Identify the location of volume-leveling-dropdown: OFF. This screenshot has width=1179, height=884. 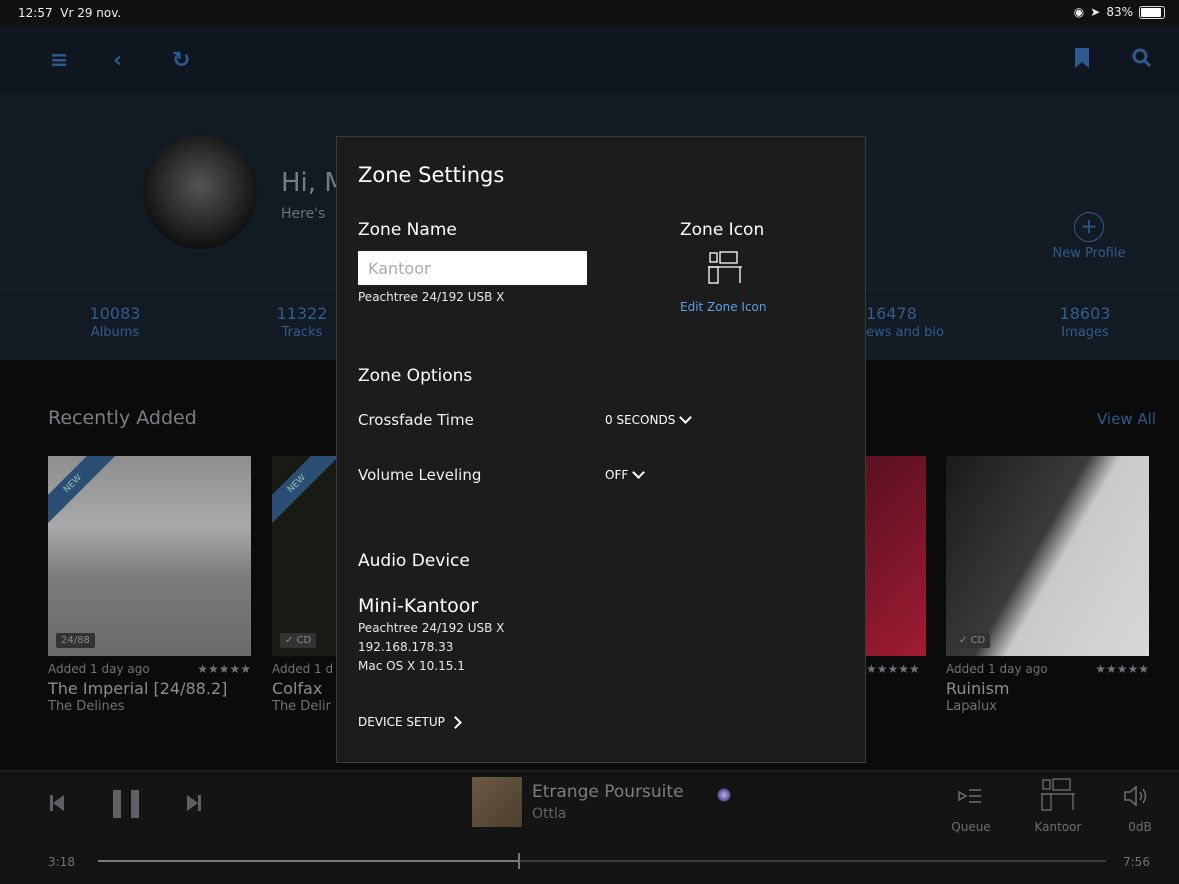
(625, 474).